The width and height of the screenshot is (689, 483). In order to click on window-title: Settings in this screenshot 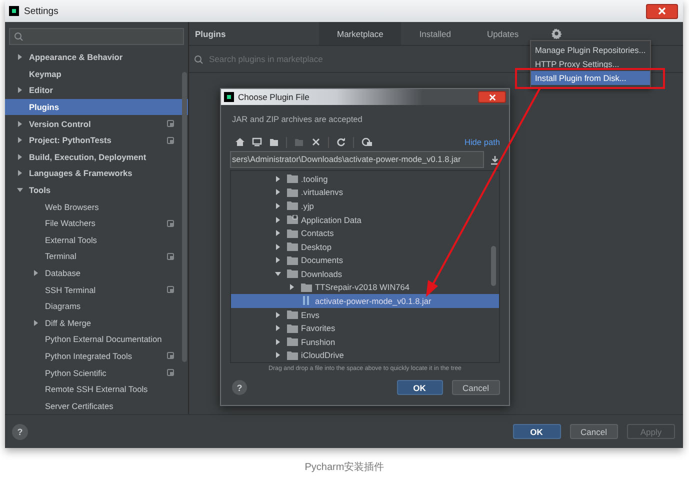, I will do `click(41, 11)`.